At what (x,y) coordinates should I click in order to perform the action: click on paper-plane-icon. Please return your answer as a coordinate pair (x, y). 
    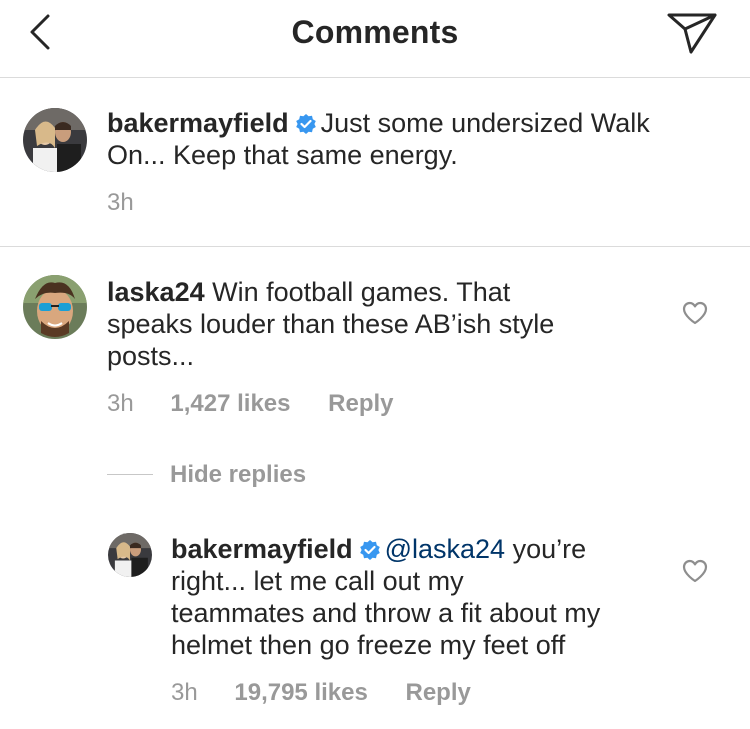
    Looking at the image, I should click on (692, 33).